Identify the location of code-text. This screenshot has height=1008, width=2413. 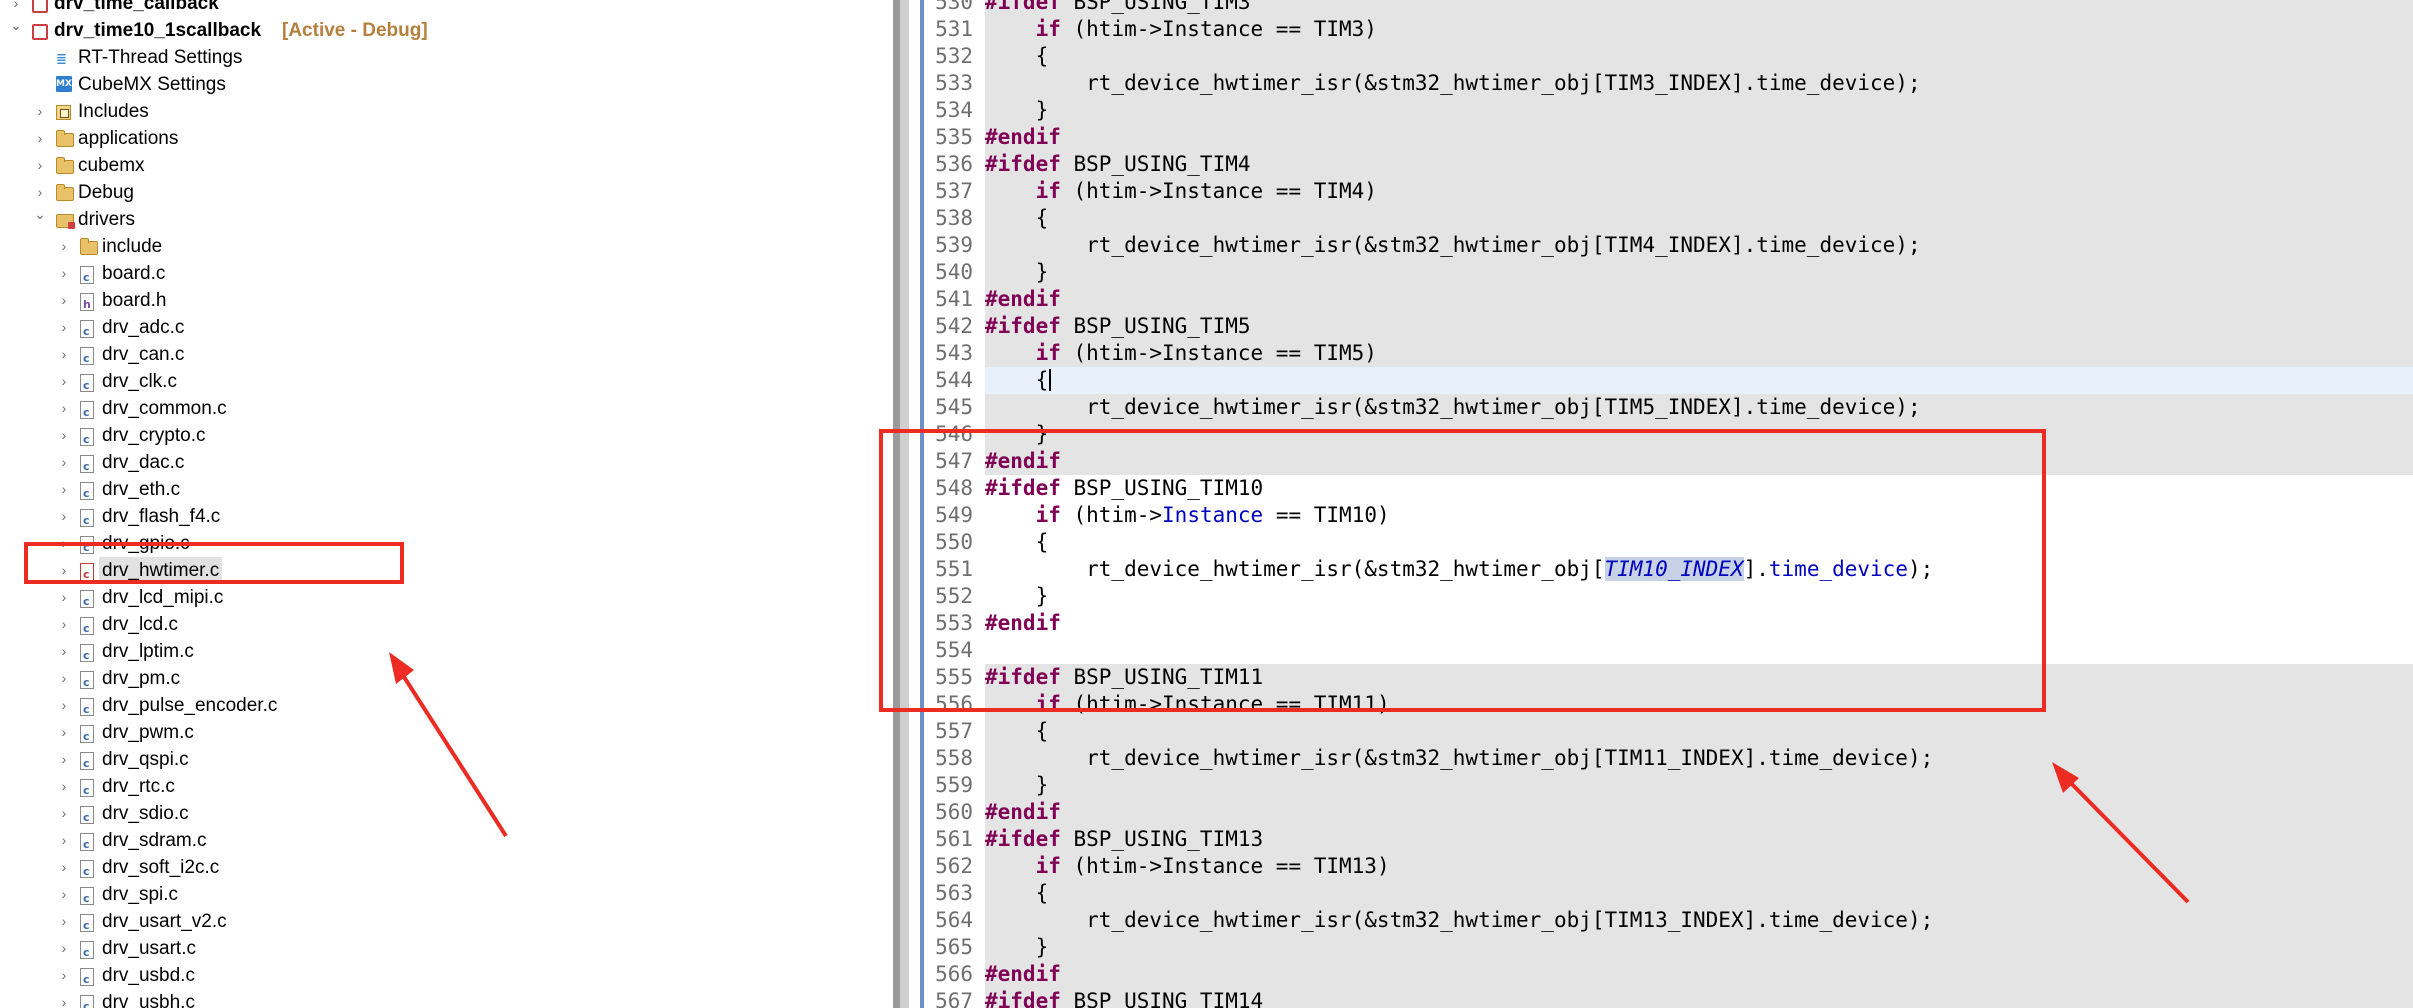
(1699, 650).